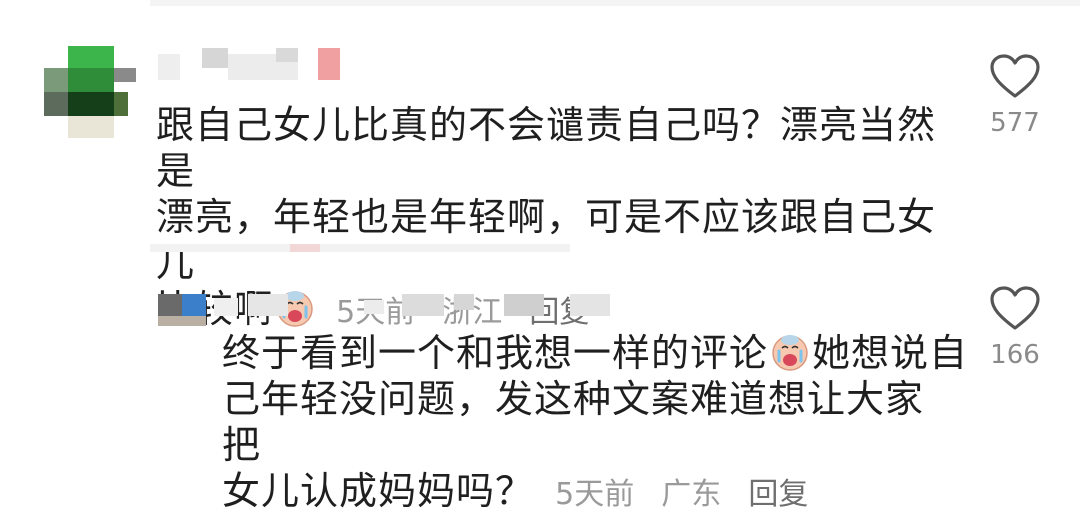 Image resolution: width=1080 pixels, height=518 pixels. Describe the element at coordinates (546, 148) in the screenshot. I see `comment-line: 跟自己女儿比真的不会谴责自己吗？漂亮当然是` at that location.